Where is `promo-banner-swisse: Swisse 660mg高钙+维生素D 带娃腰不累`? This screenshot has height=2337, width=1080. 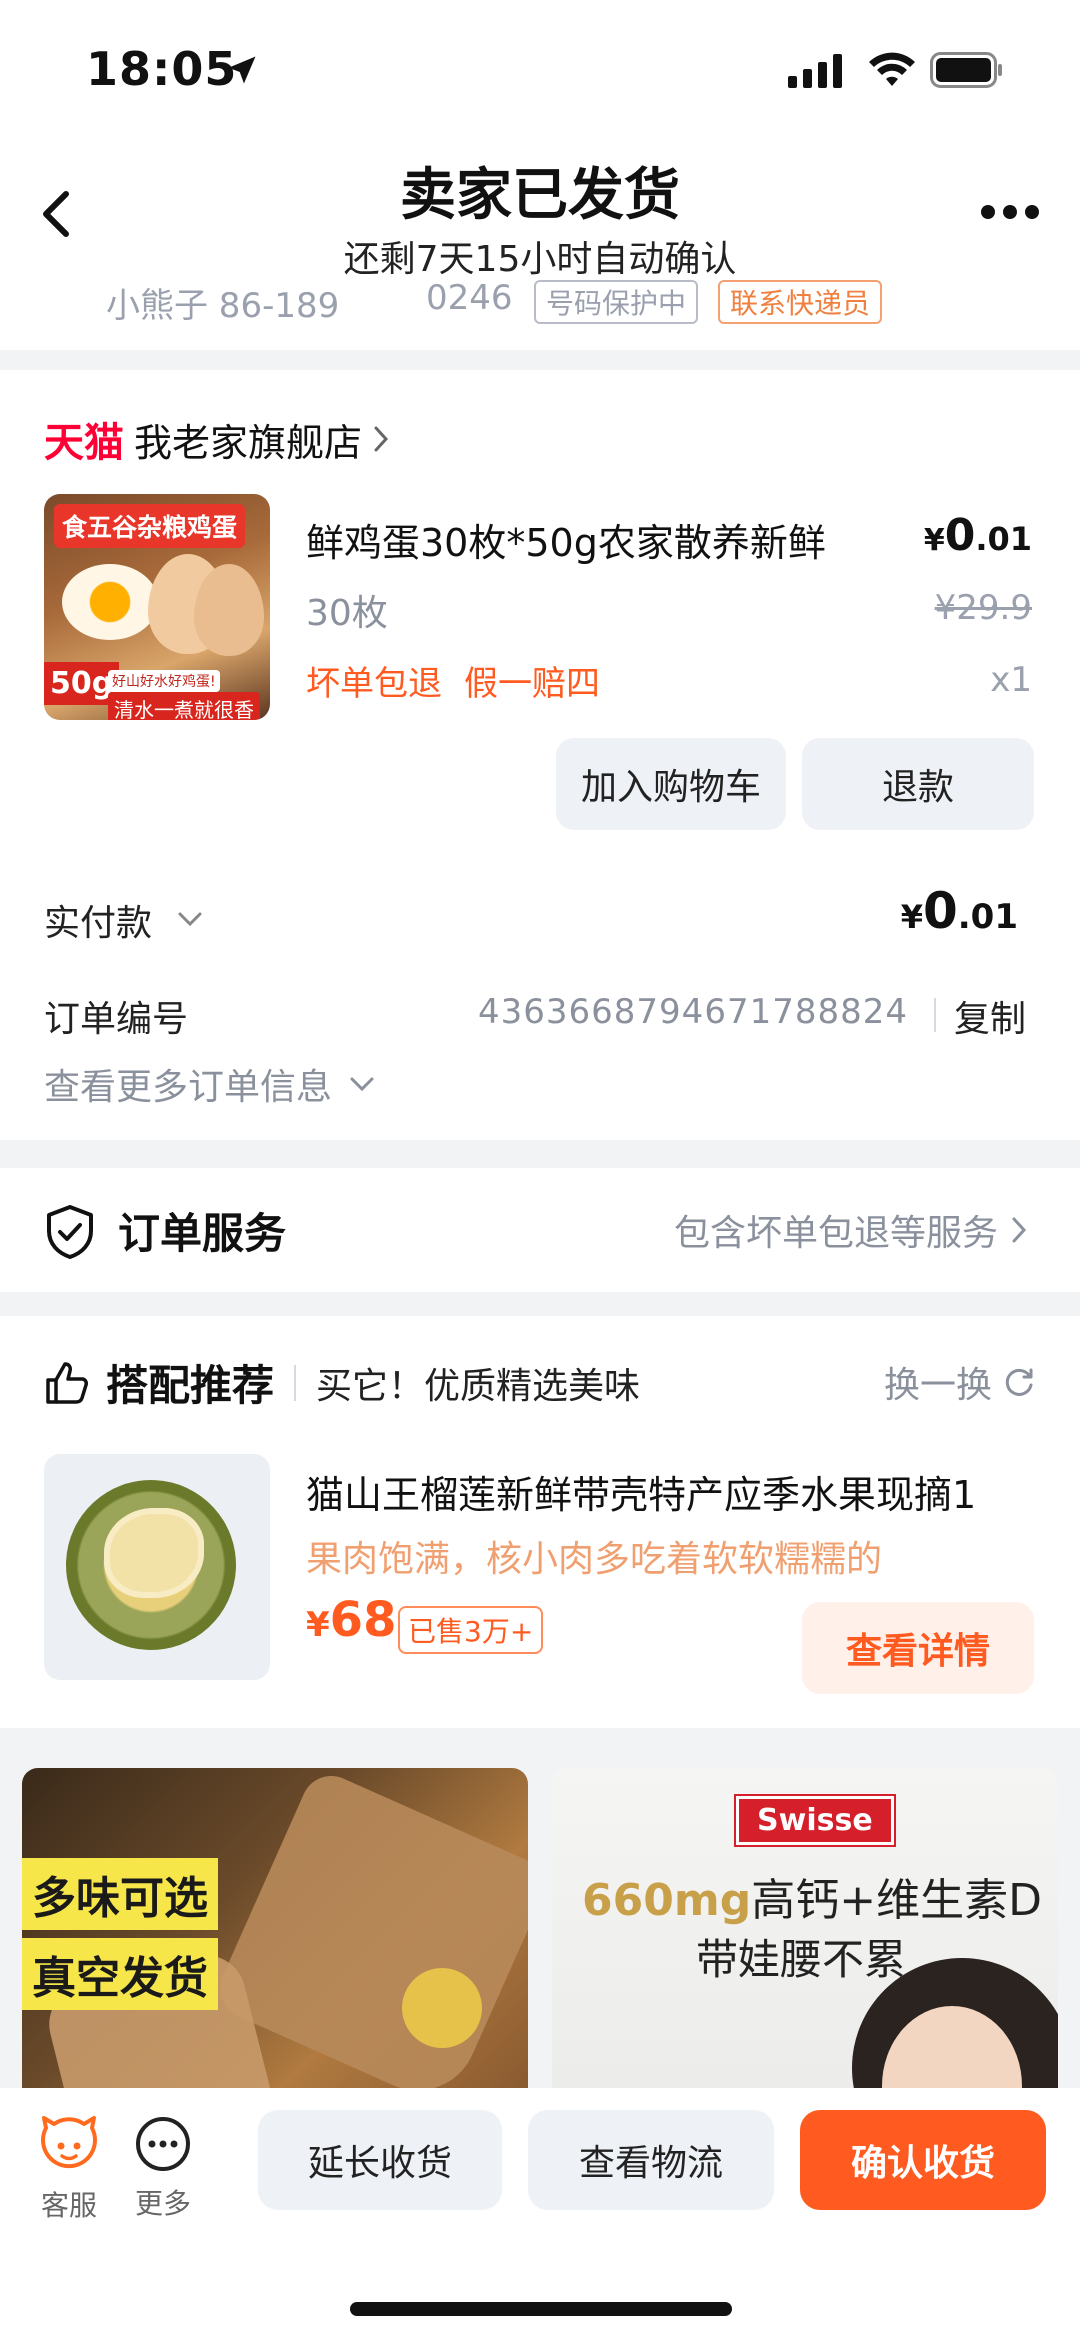 promo-banner-swisse: Swisse 660mg高钙+维生素D 带娃腰不累 is located at coordinates (805, 1928).